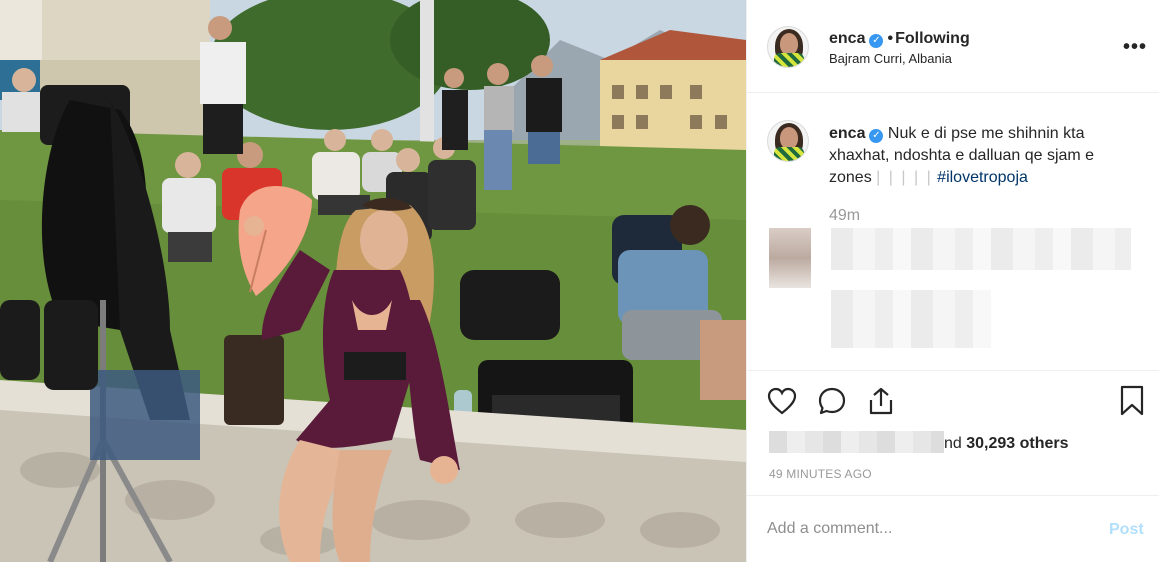 The image size is (1159, 562). What do you see at coordinates (782, 401) in the screenshot?
I see `heart-icon` at bounding box center [782, 401].